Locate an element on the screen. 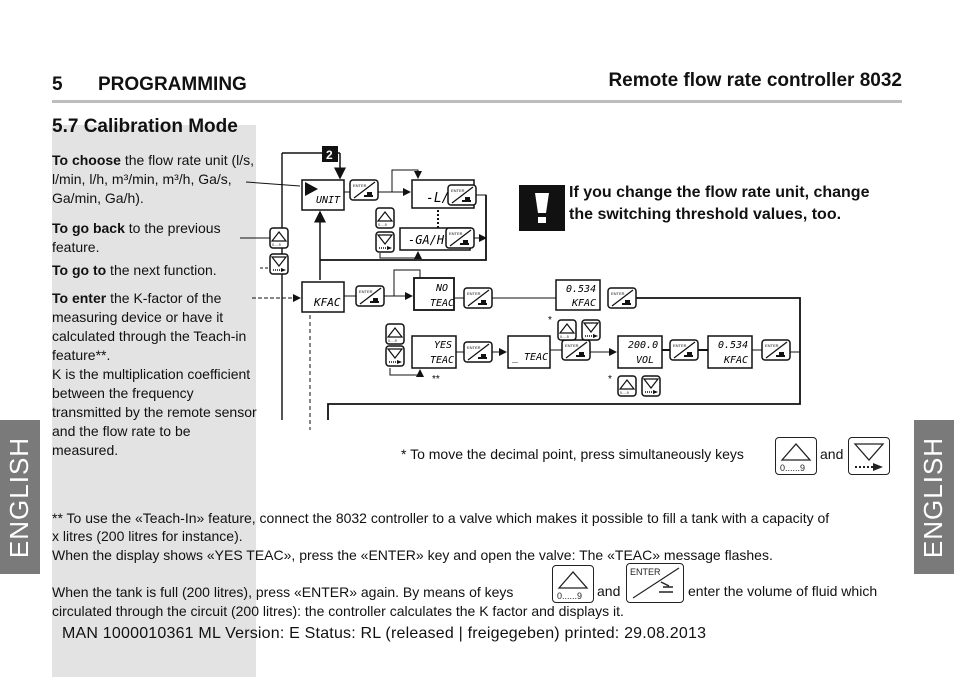  display-unit-text: UNIT is located at coordinates (328, 200).